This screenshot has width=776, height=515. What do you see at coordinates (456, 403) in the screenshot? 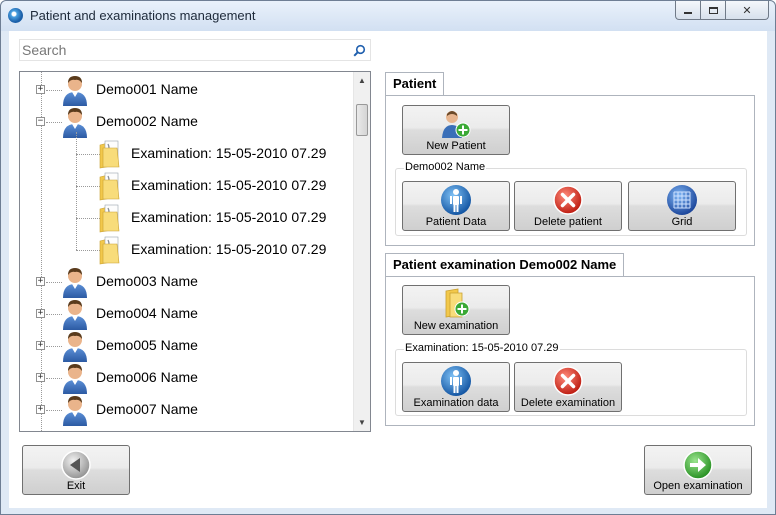
I see `examination-data-label: Examination data` at bounding box center [456, 403].